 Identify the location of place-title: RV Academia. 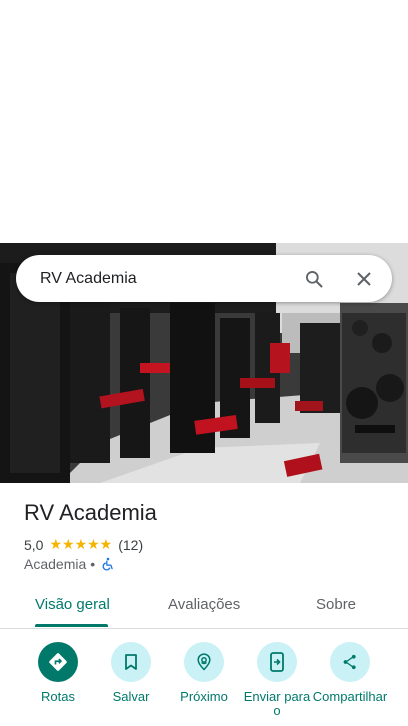
(90, 512).